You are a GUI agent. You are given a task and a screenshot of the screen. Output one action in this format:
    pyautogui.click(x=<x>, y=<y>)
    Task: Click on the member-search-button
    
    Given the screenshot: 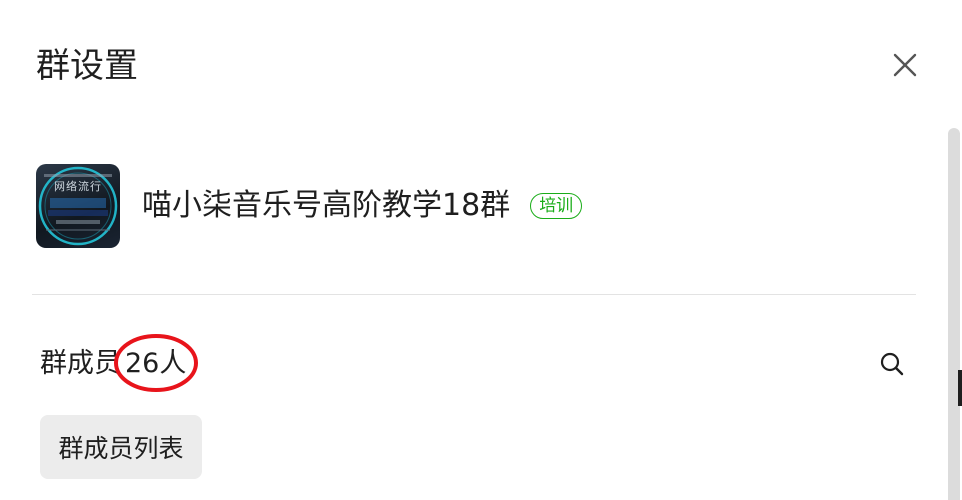 What is the action you would take?
    pyautogui.click(x=892, y=364)
    